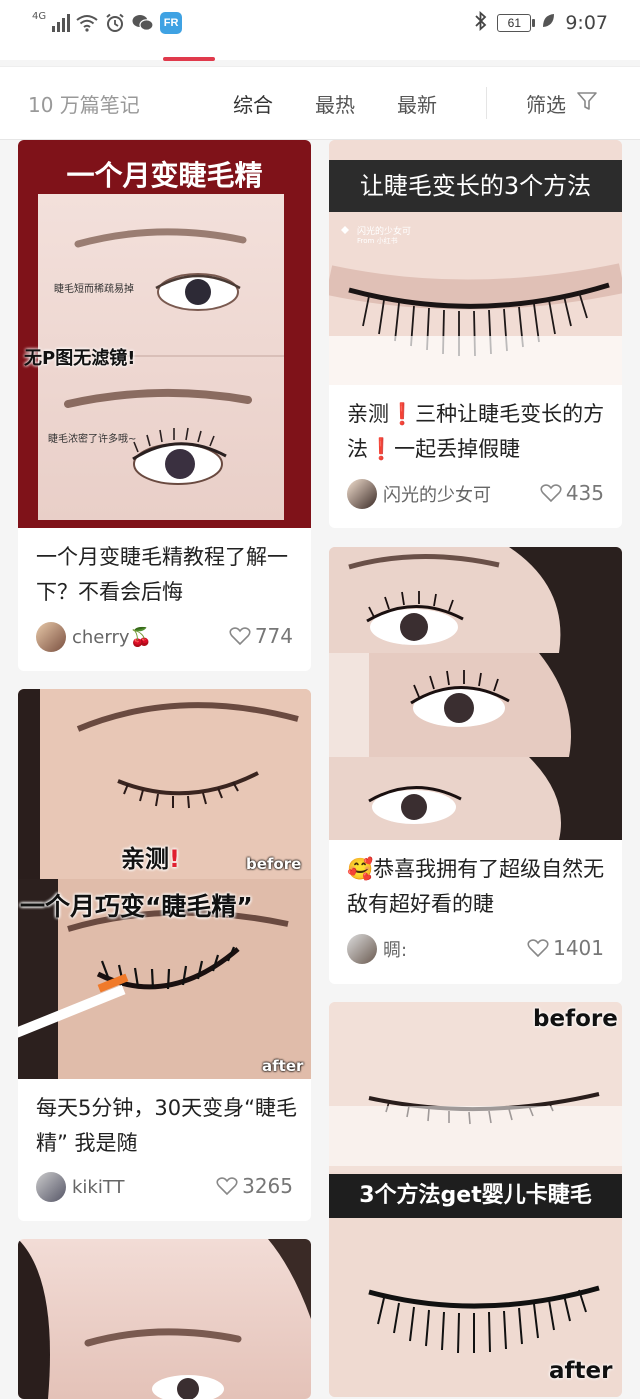 The height and width of the screenshot is (1399, 640). I want to click on author: 闪光的少女可, so click(419, 494).